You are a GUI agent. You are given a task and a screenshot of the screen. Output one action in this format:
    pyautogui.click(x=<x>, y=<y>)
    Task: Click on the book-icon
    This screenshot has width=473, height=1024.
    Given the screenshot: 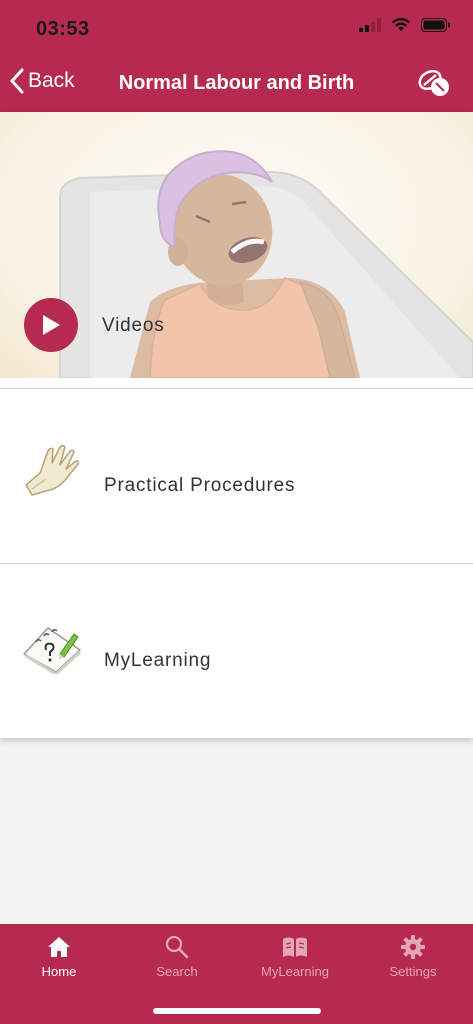 What is the action you would take?
    pyautogui.click(x=295, y=947)
    